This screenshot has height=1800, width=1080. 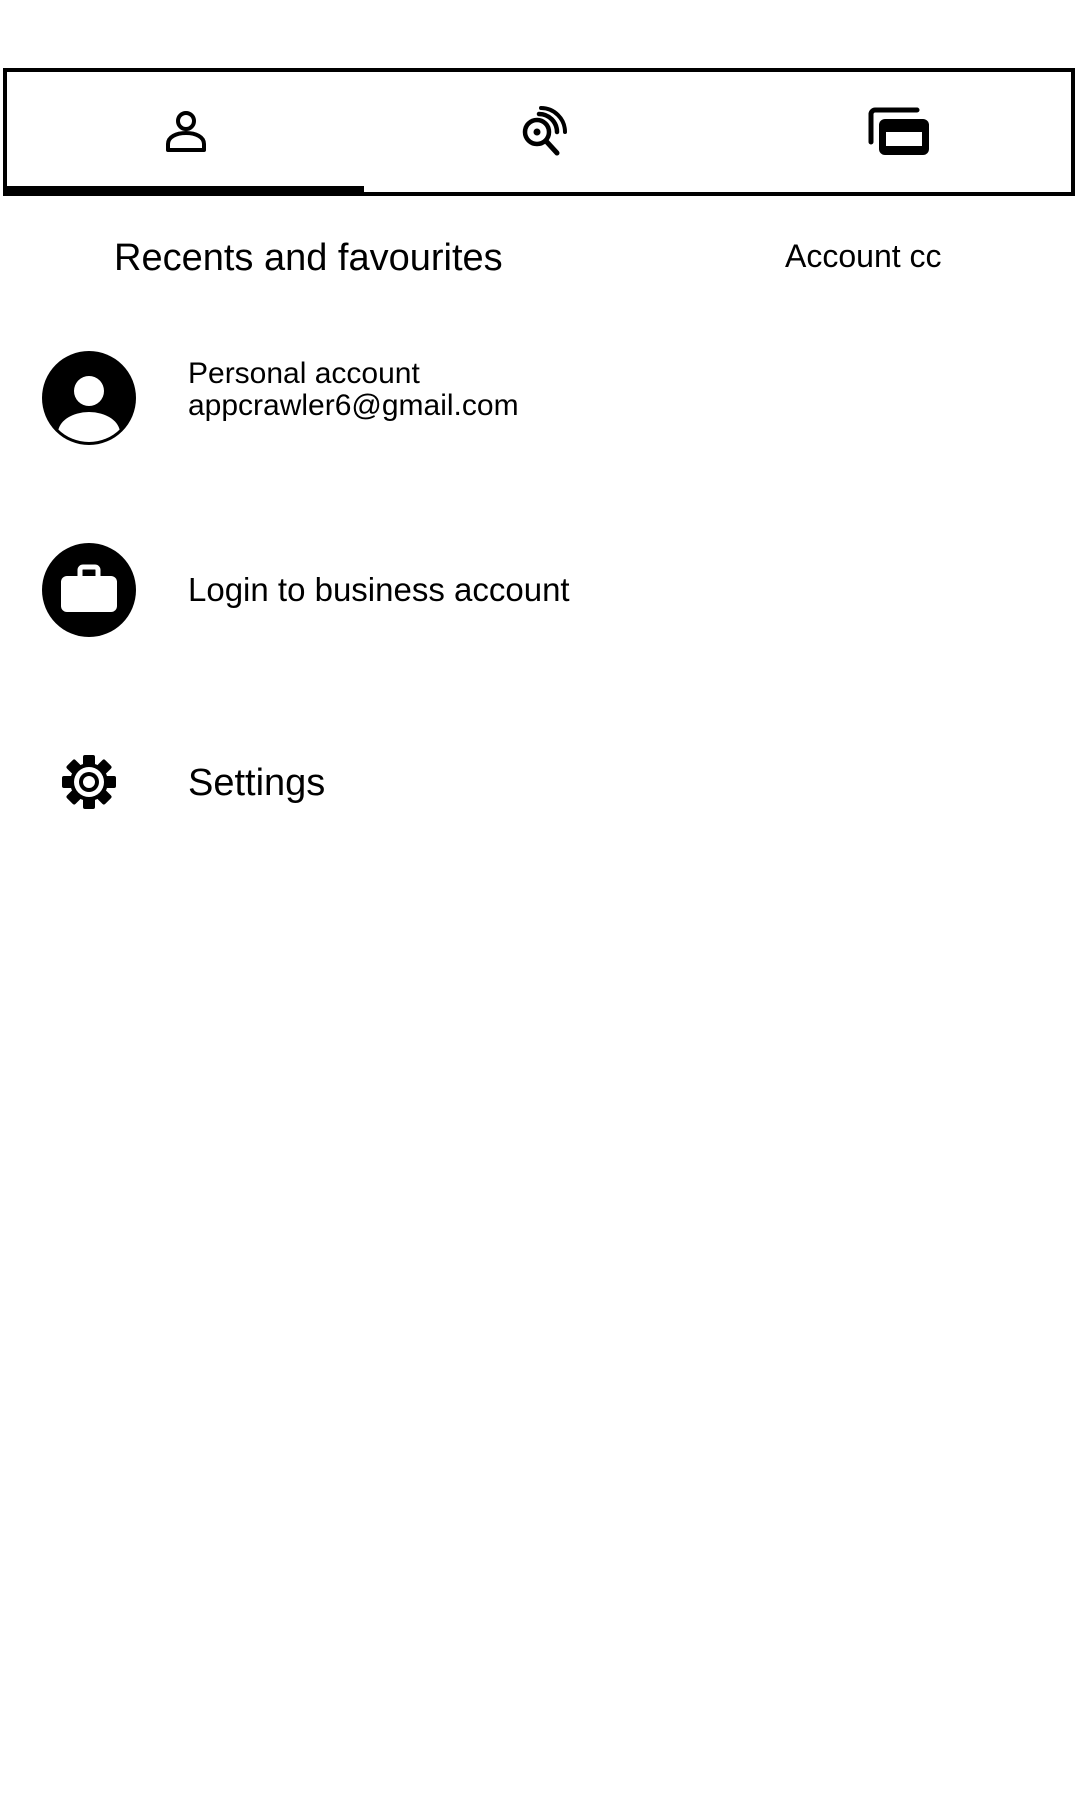 What do you see at coordinates (185, 189) in the screenshot?
I see `tab-selected-indicator` at bounding box center [185, 189].